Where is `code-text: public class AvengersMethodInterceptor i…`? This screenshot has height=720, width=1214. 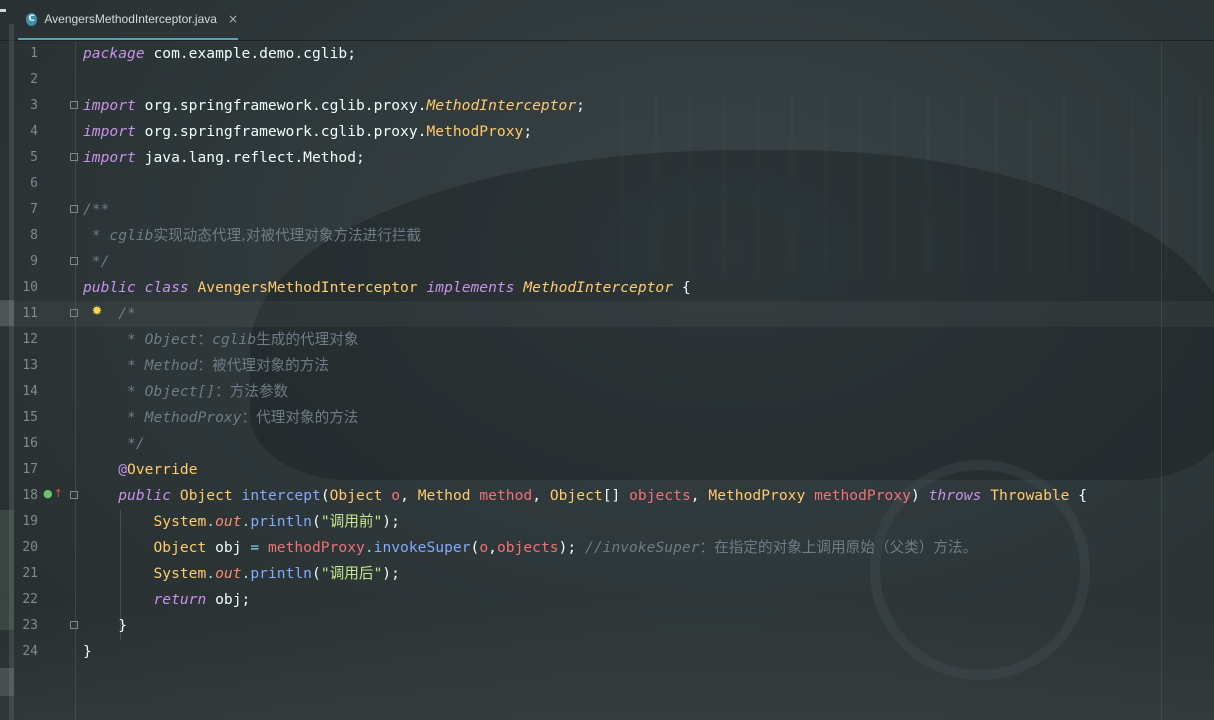
code-text: public class AvengersMethodInterceptor i… is located at coordinates (387, 288).